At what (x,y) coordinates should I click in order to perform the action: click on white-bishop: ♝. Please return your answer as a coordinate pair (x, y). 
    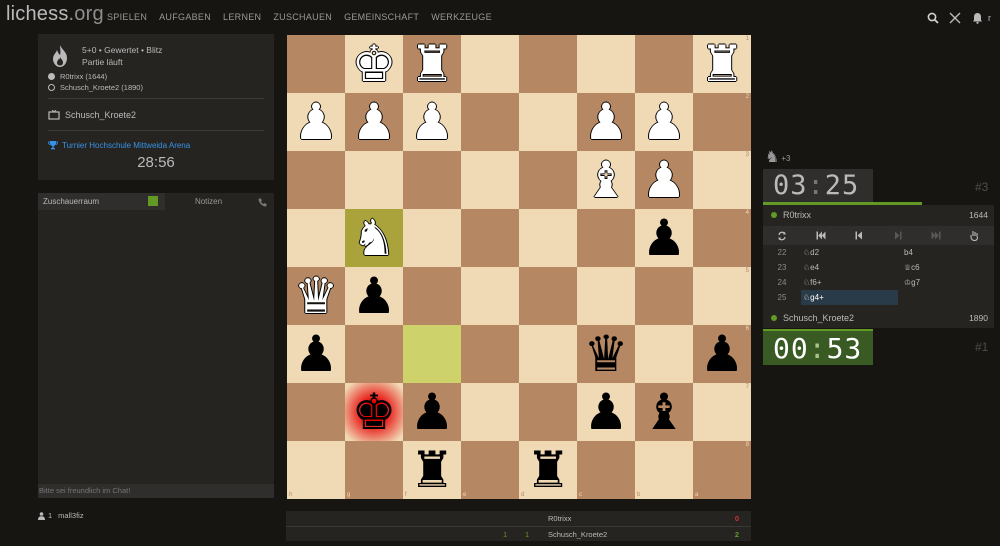
    Looking at the image, I should click on (606, 180).